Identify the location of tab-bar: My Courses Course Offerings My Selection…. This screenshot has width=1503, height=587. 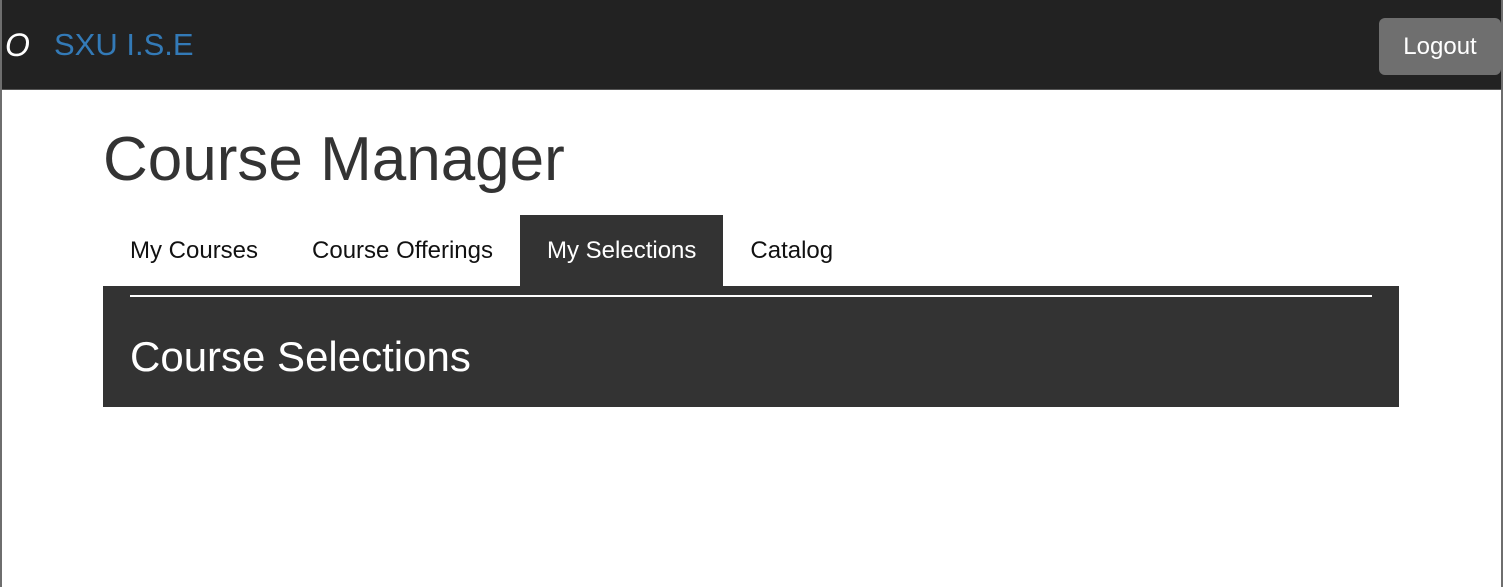
(481, 250).